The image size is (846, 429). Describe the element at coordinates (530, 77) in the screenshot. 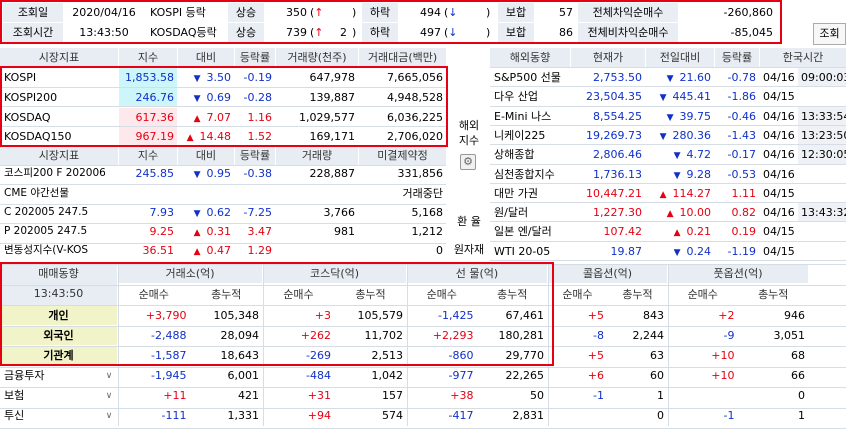

I see `overseas-row-name: S&P500 선물` at that location.